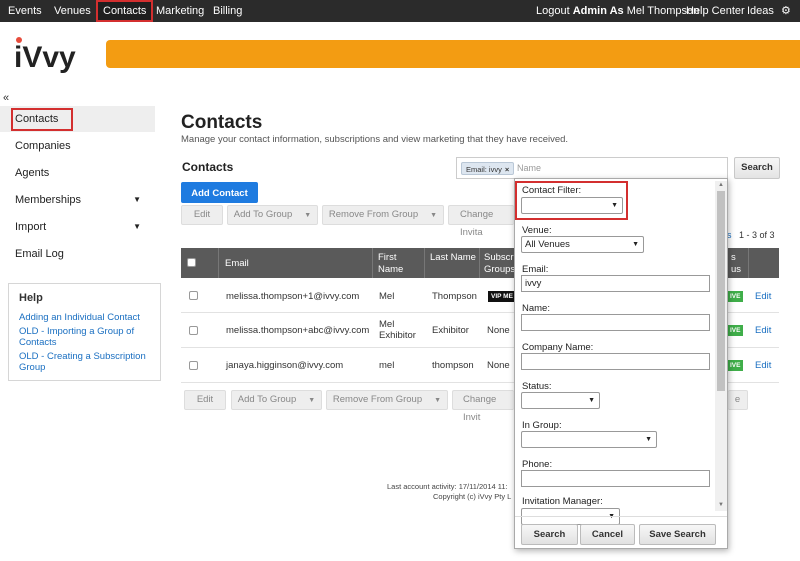 The width and height of the screenshot is (800, 561). Describe the element at coordinates (450, 330) in the screenshot. I see `row-last-name: Exhibitor` at that location.